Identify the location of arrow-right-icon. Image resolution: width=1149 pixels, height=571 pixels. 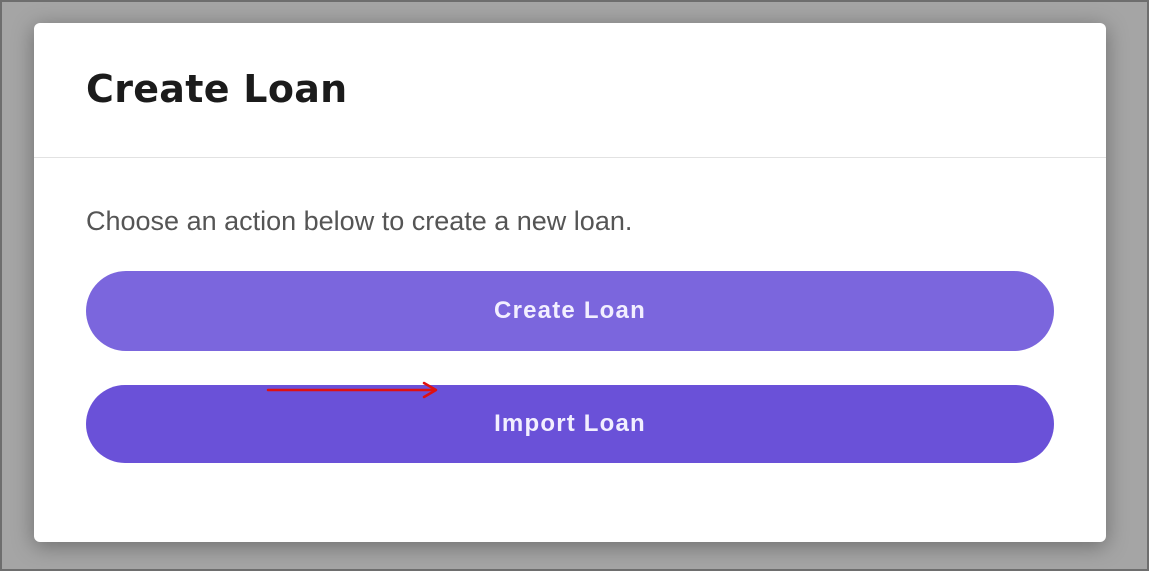
(352, 390).